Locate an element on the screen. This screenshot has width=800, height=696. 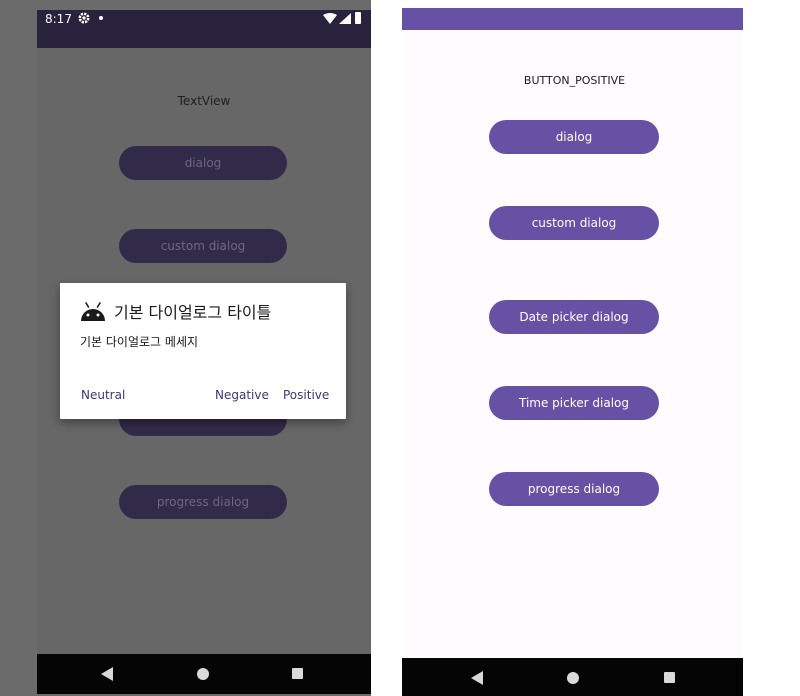
wifi-icon is located at coordinates (330, 18).